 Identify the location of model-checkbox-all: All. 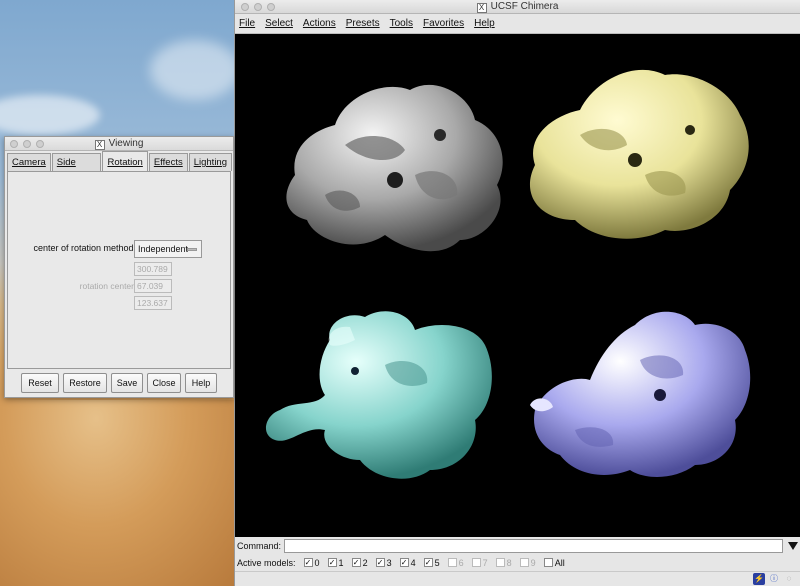
(554, 563).